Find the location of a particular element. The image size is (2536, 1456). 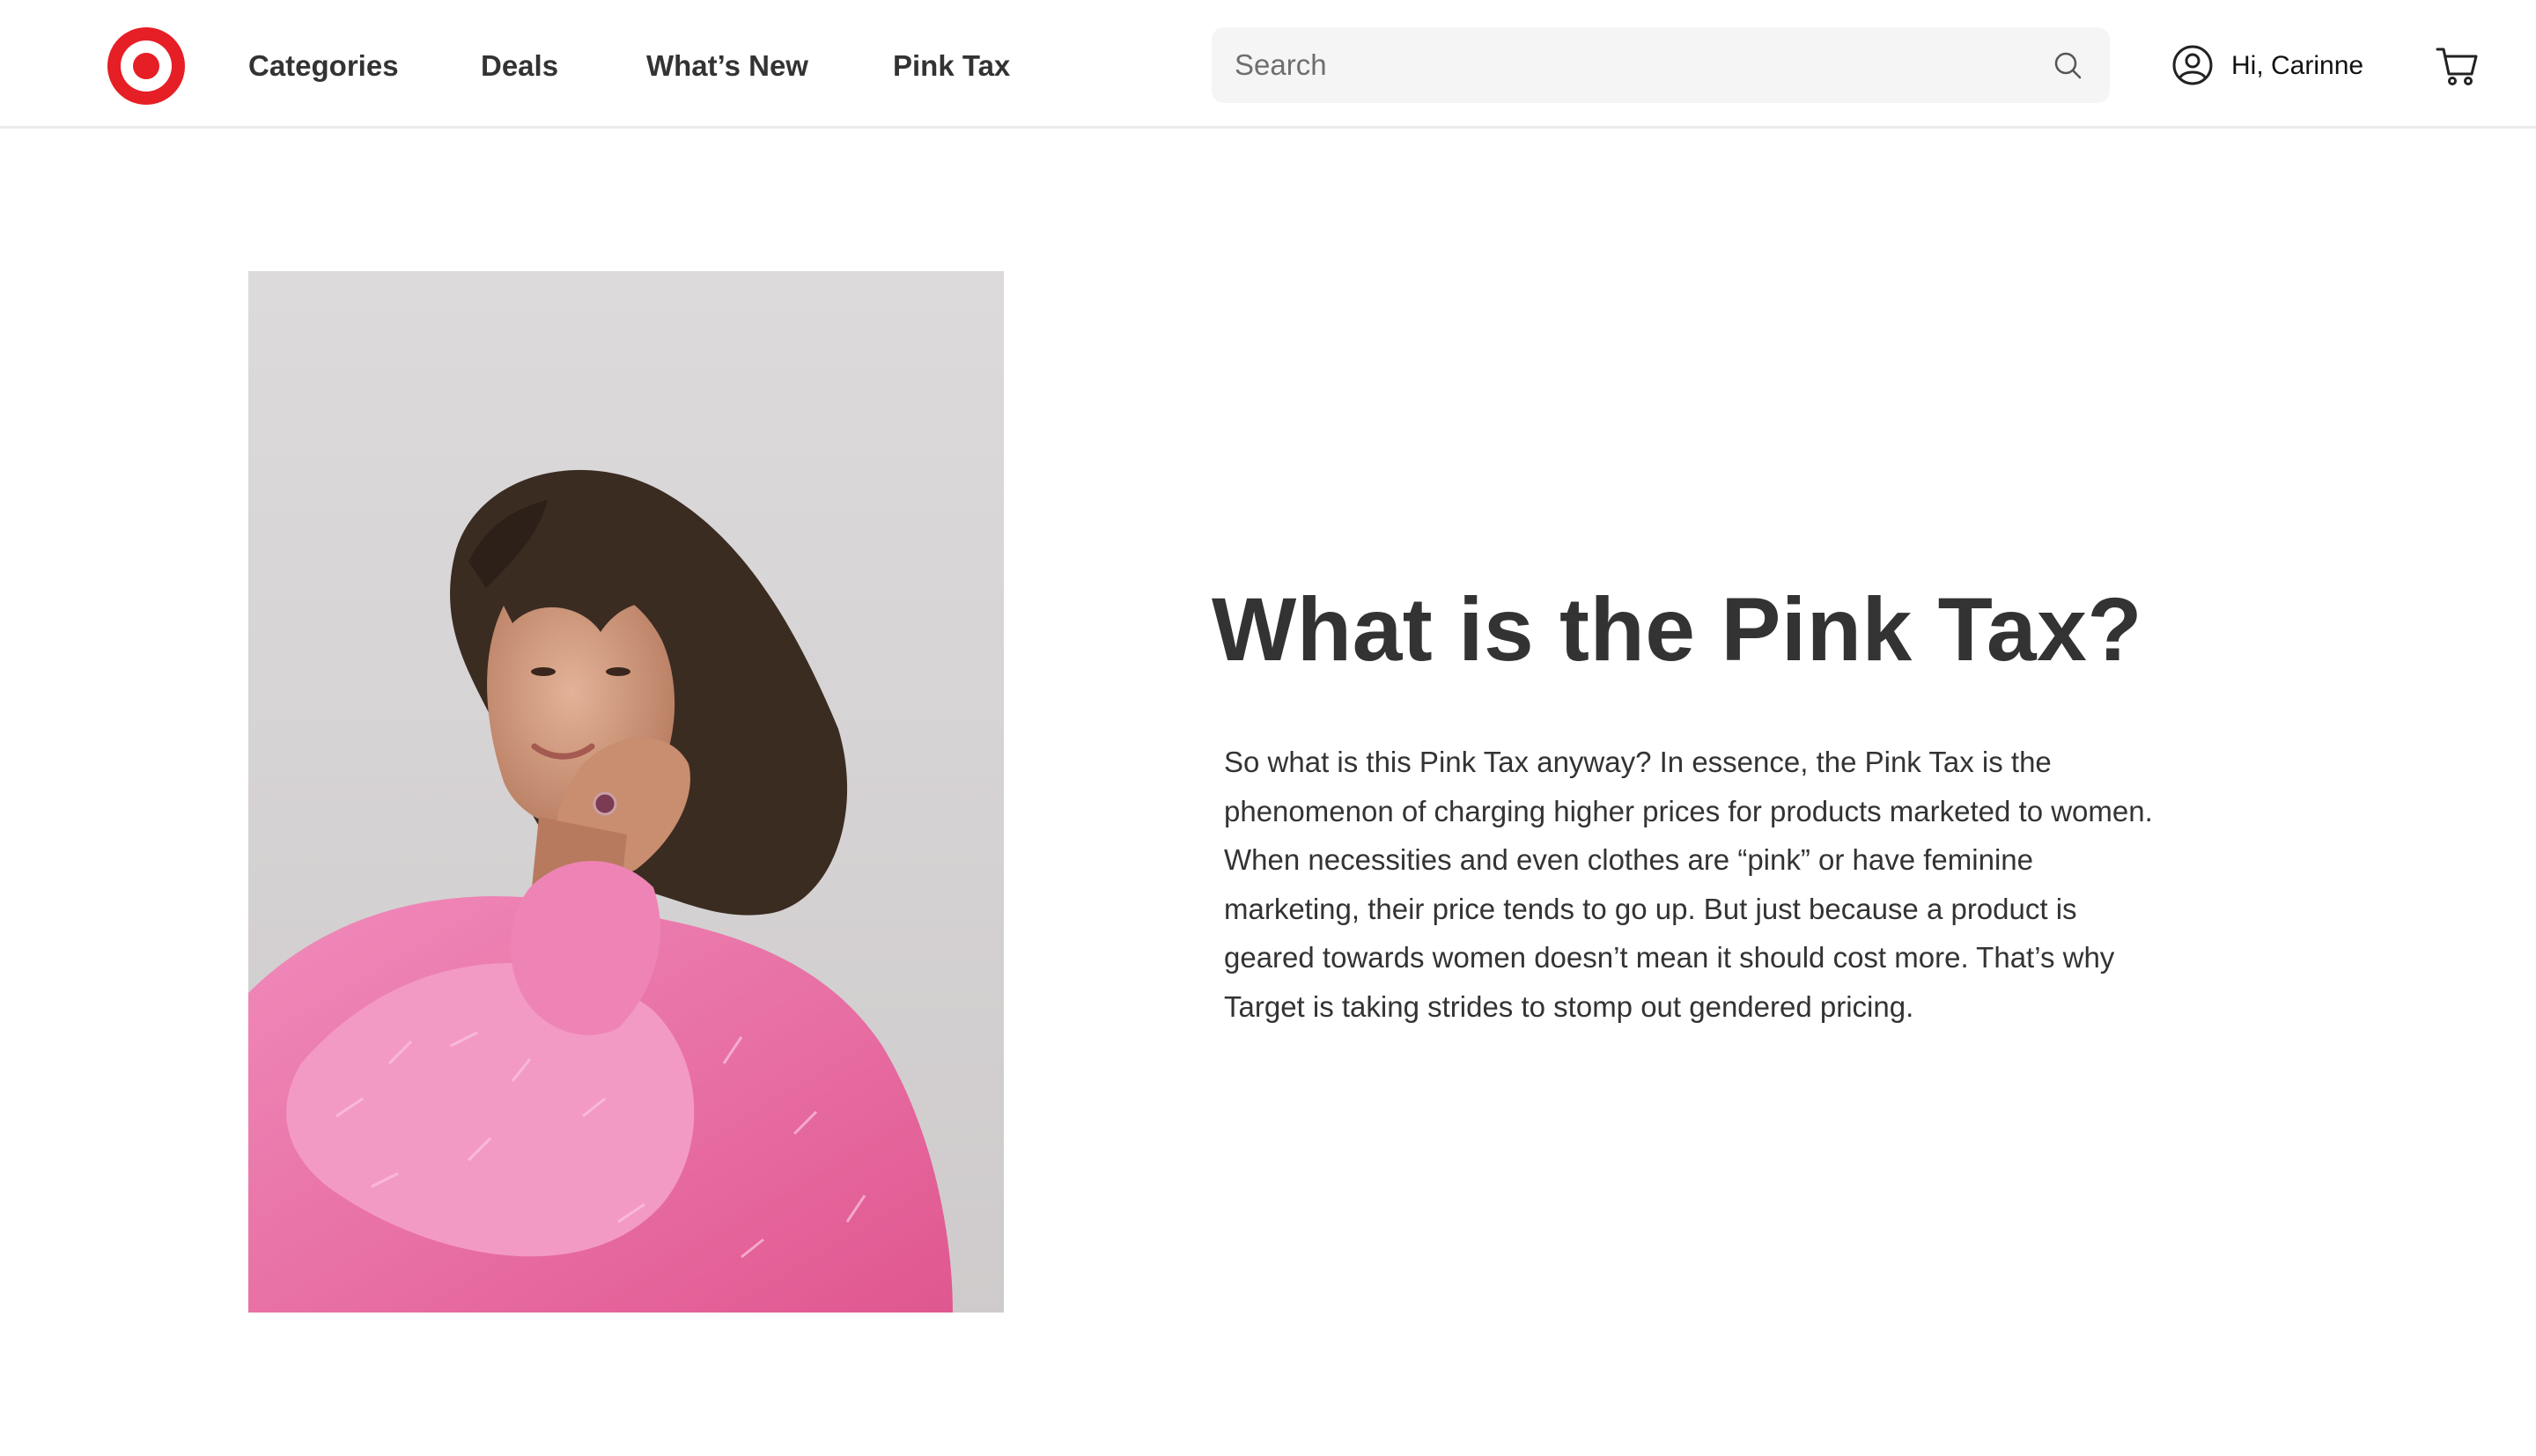

nav-whats-new: What’s New is located at coordinates (727, 66).